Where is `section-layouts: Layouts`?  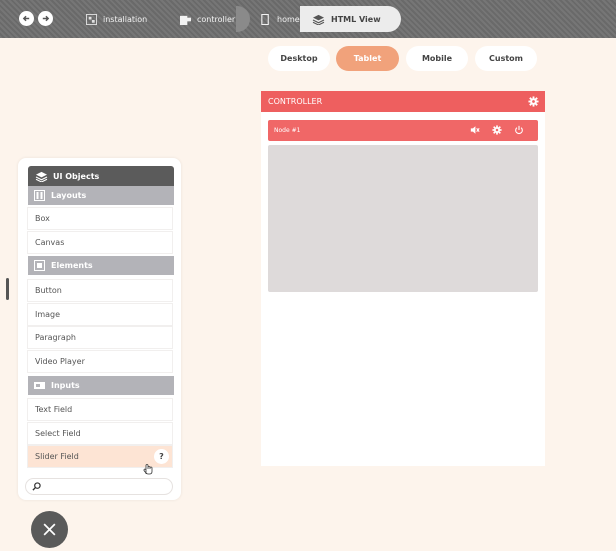 section-layouts: Layouts is located at coordinates (101, 195).